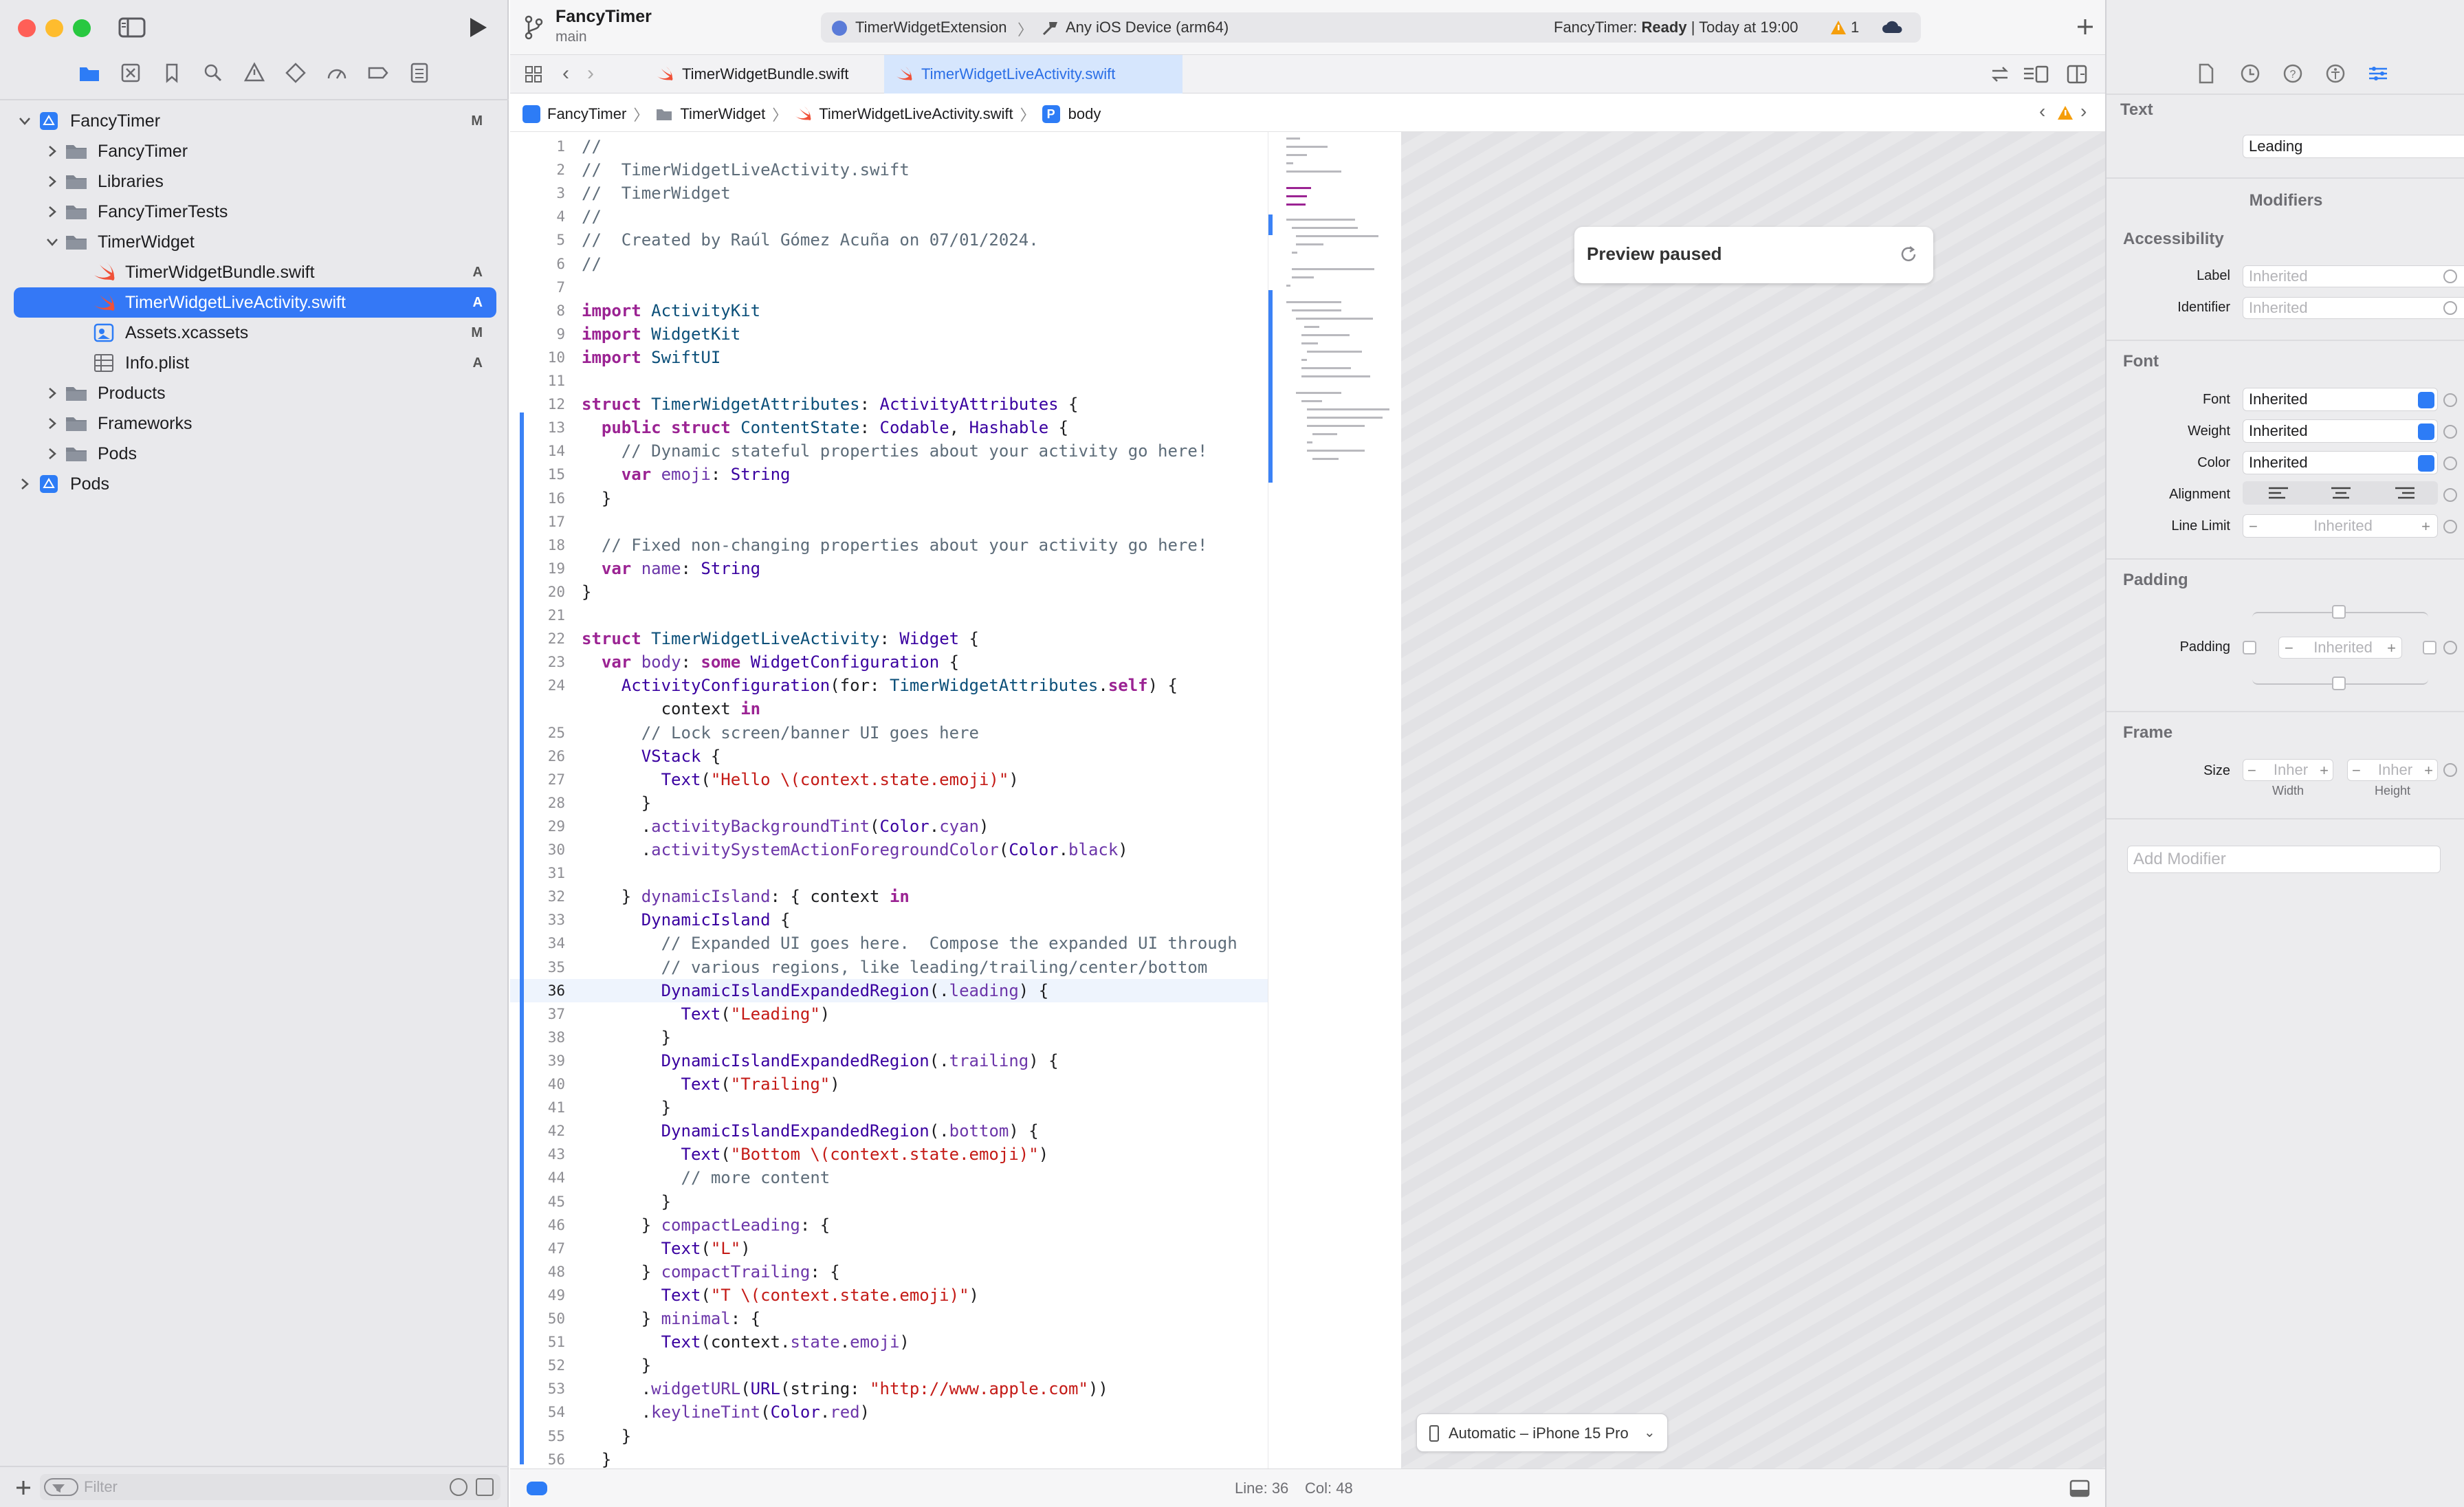 This screenshot has height=1507, width=2464. What do you see at coordinates (537, 1177) in the screenshot?
I see `line-number: 44` at bounding box center [537, 1177].